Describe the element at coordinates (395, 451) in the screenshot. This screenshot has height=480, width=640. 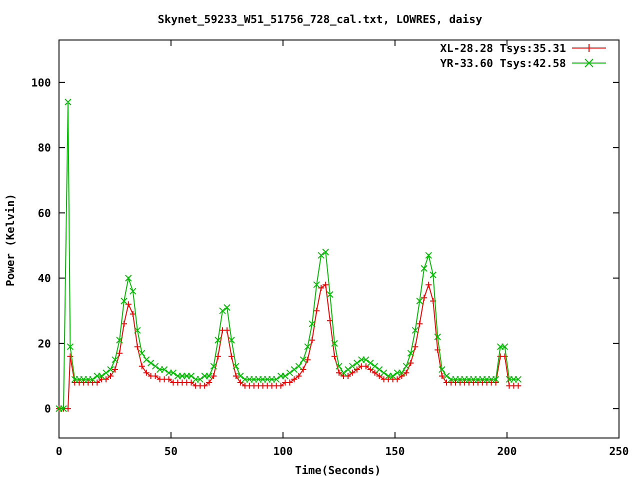
I see `x-tick-label: 150` at that location.